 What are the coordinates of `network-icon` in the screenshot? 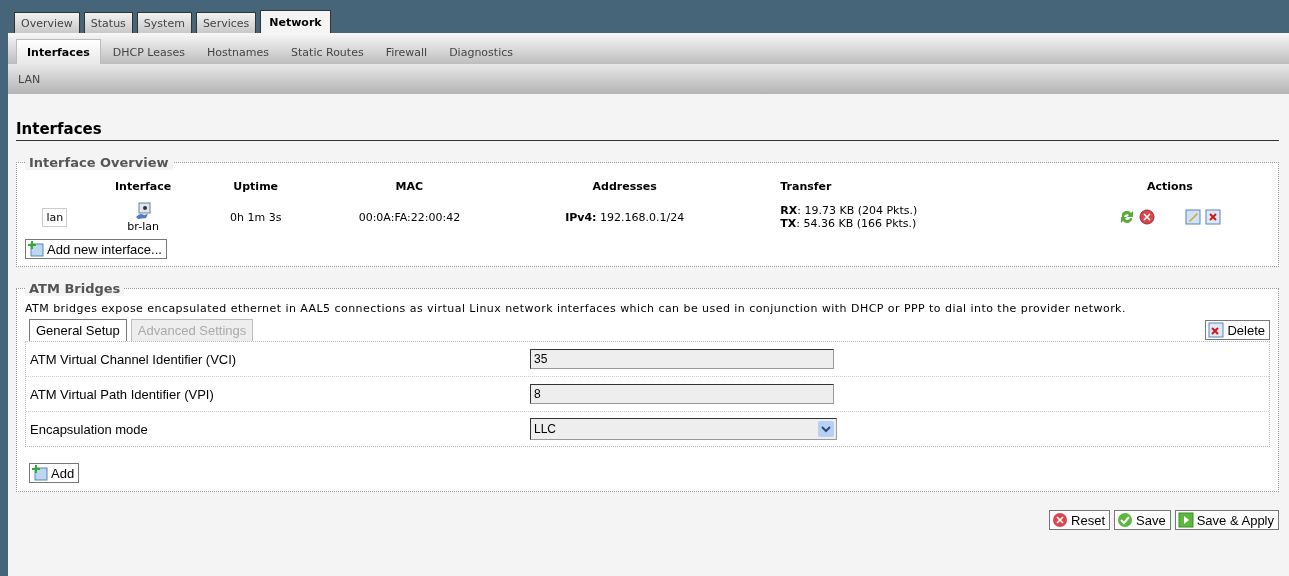 It's located at (143, 210).